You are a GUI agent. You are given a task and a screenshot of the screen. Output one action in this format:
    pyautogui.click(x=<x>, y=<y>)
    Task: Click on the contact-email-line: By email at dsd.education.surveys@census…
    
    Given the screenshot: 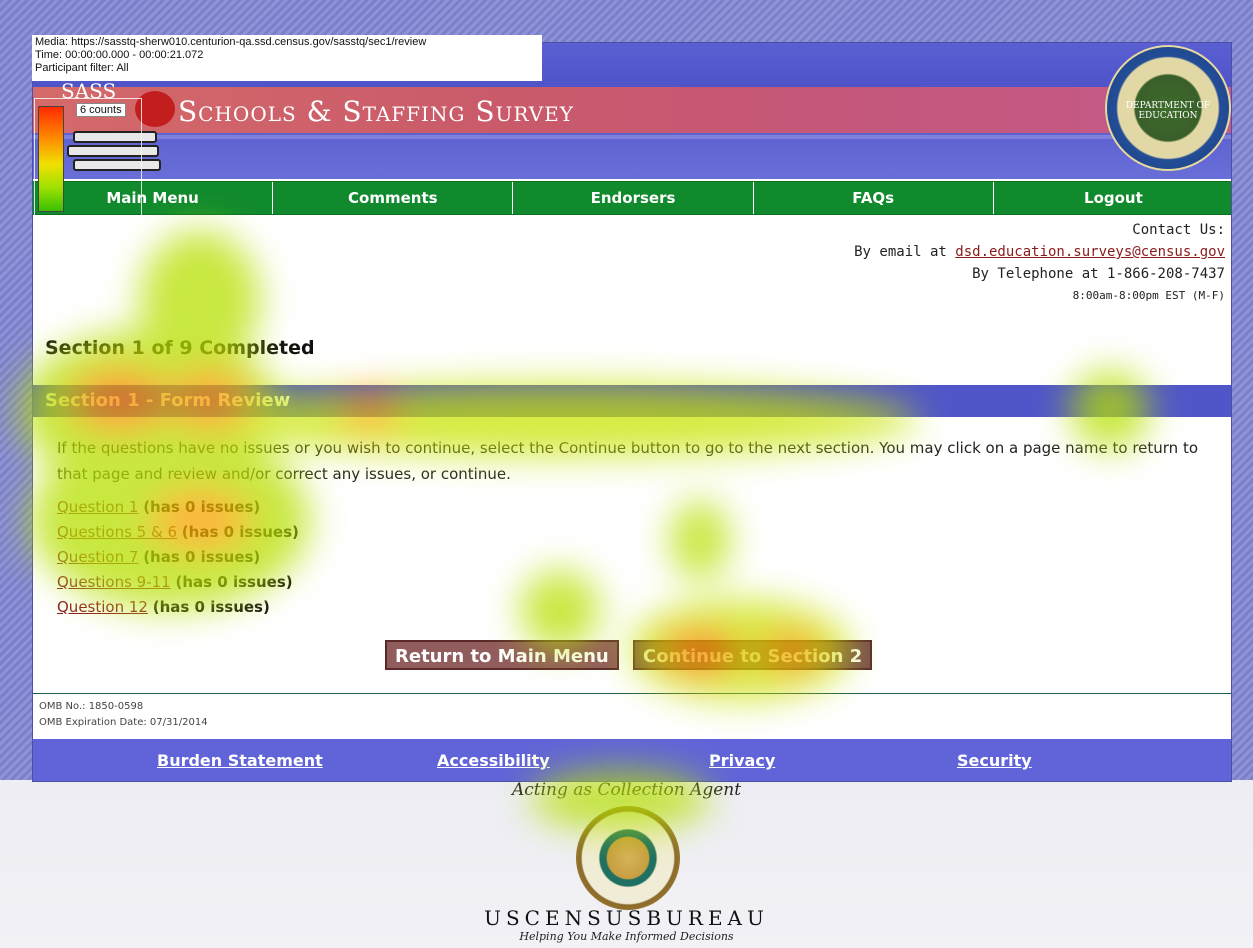 What is the action you would take?
    pyautogui.click(x=1039, y=252)
    